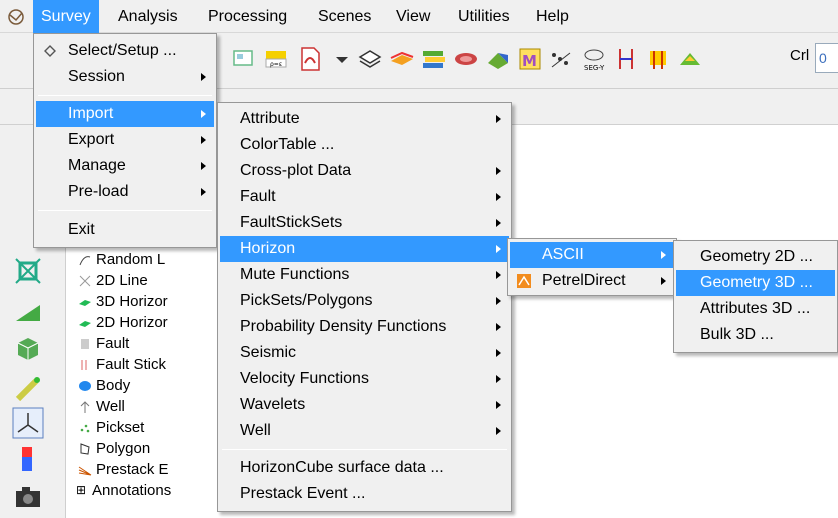  What do you see at coordinates (552, 16) in the screenshot?
I see `menu-help: Help` at bounding box center [552, 16].